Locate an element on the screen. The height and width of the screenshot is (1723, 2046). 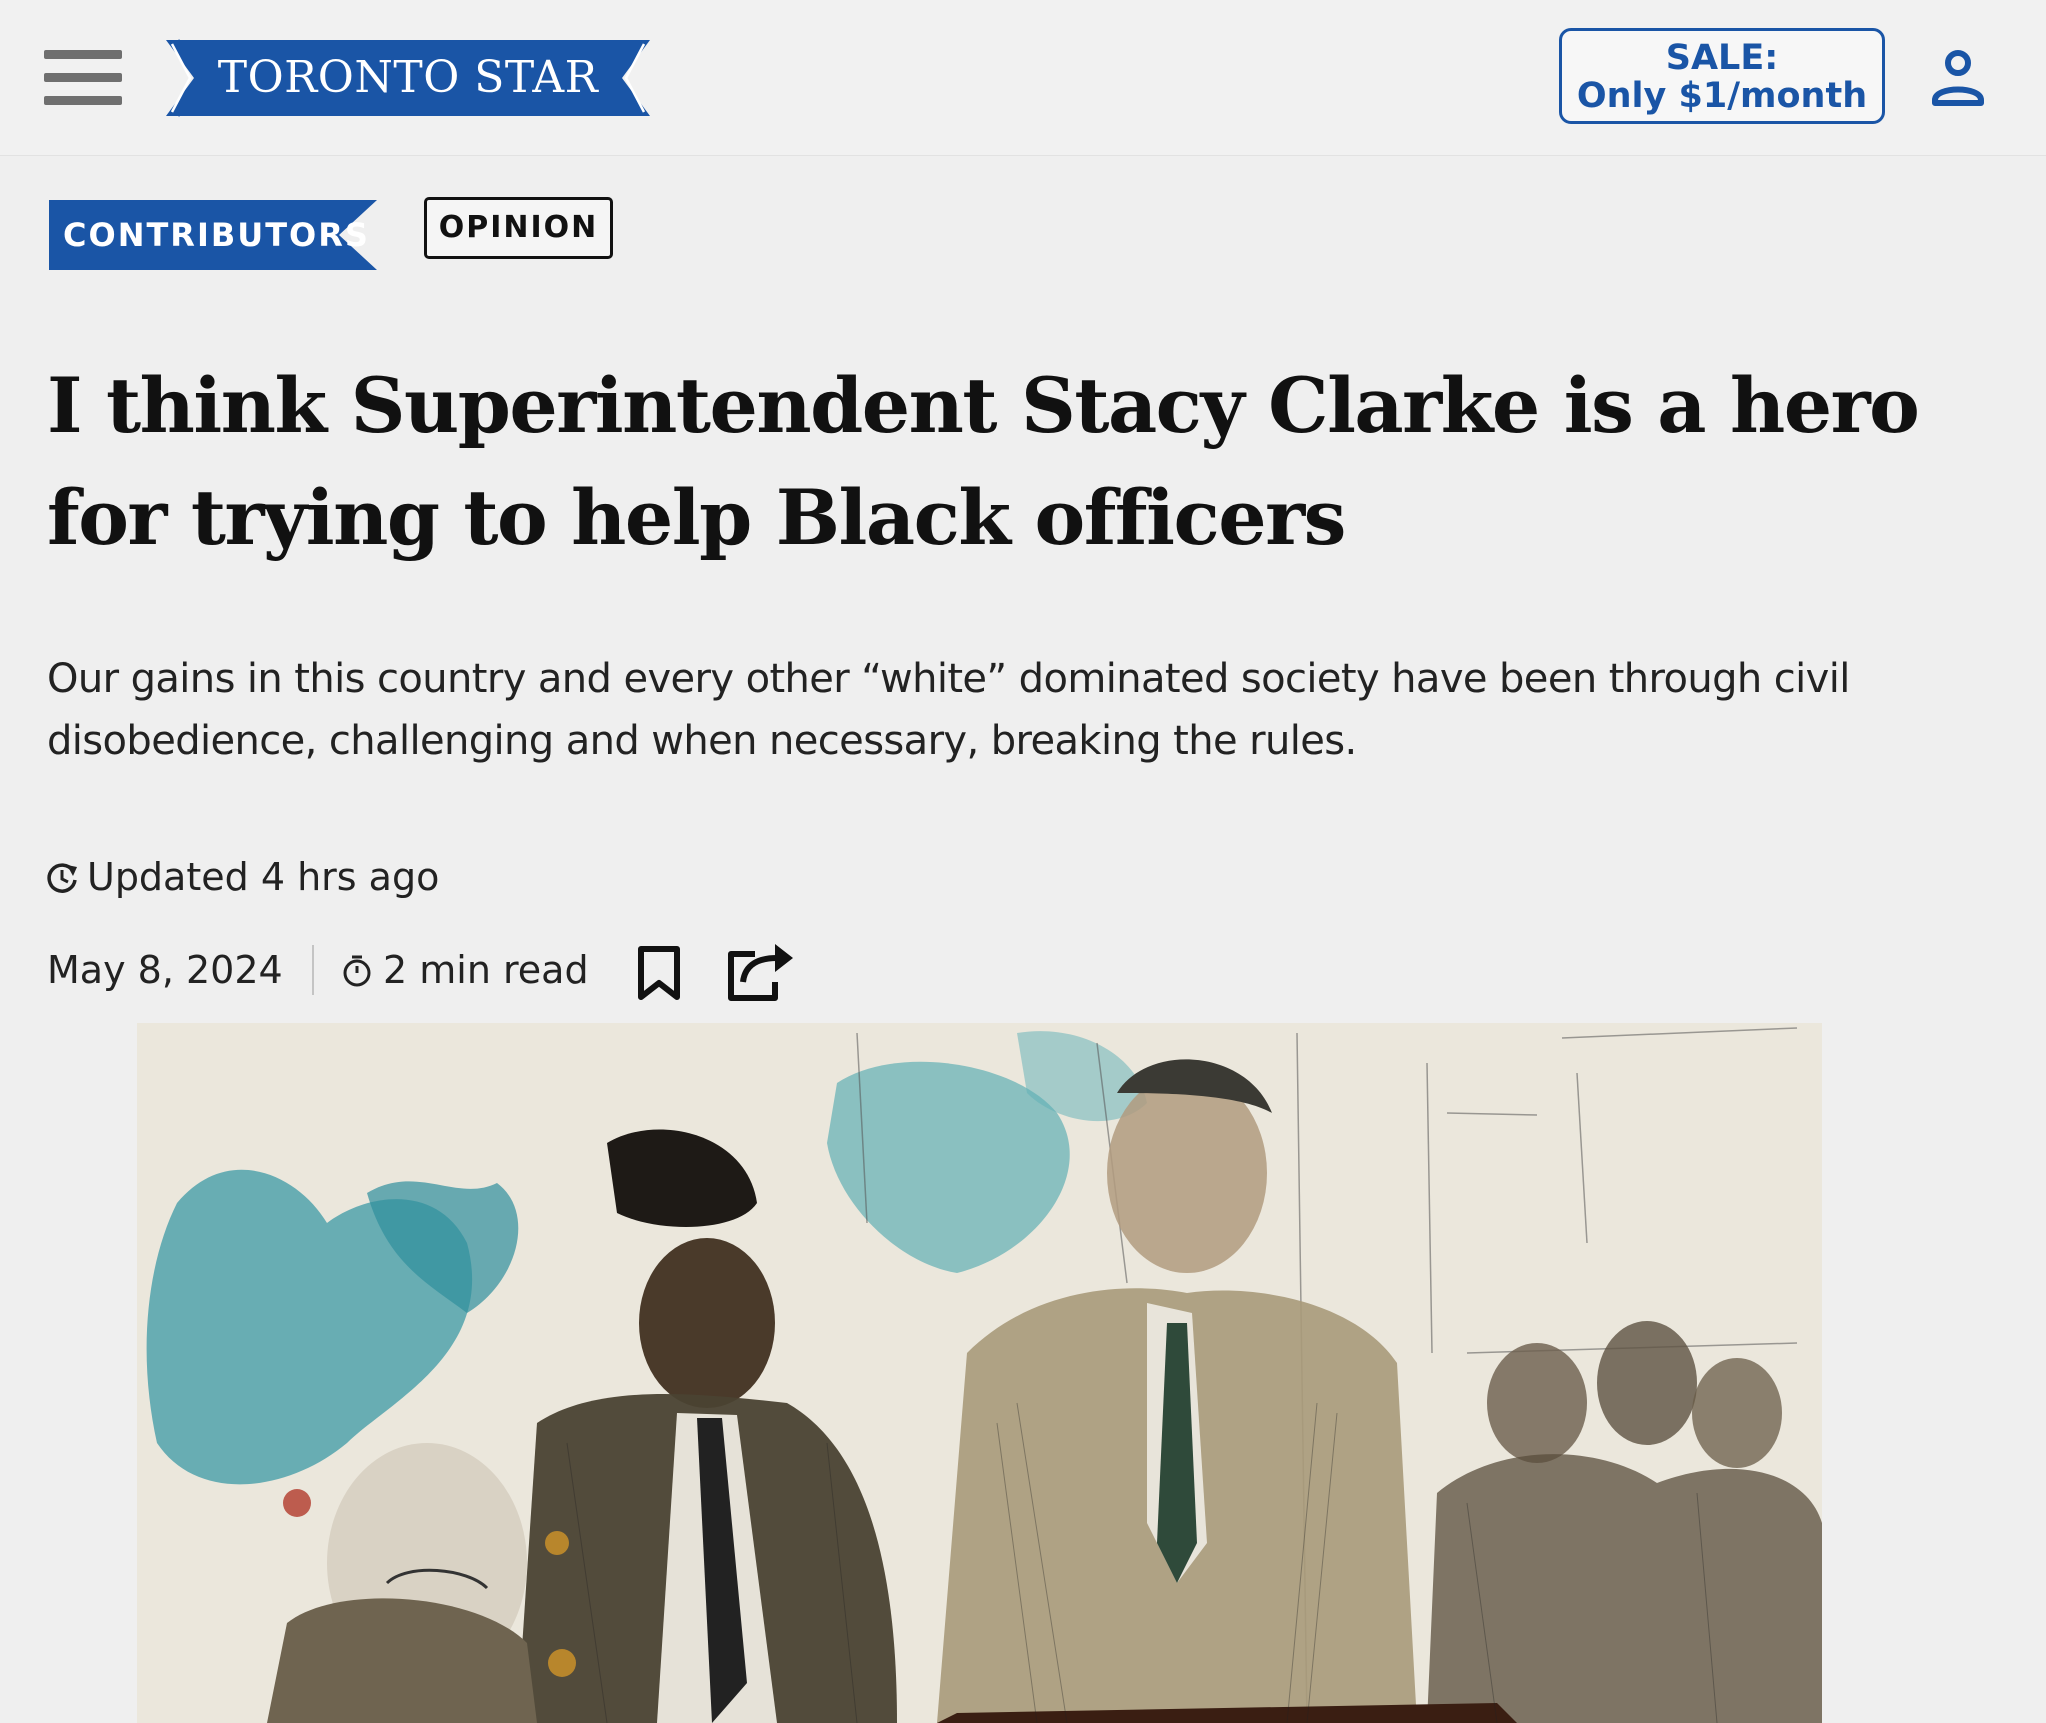
sale-price: Only $1/month is located at coordinates (1722, 96).